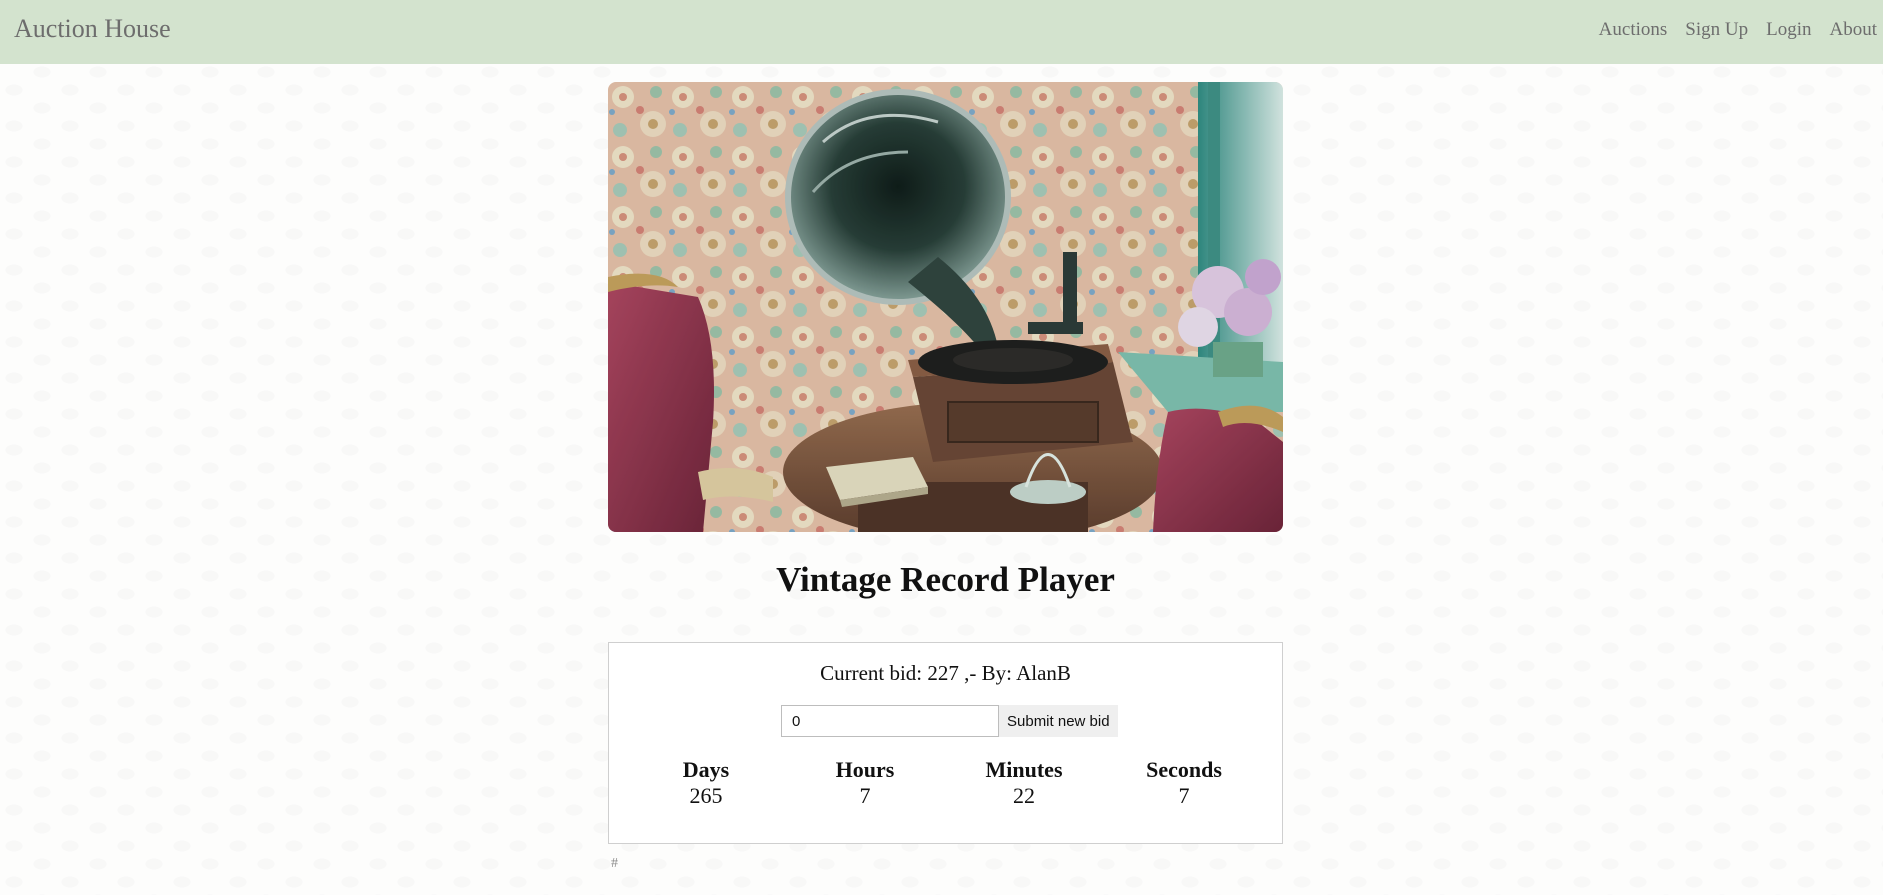  What do you see at coordinates (865, 795) in the screenshot?
I see `hours-value: 7` at bounding box center [865, 795].